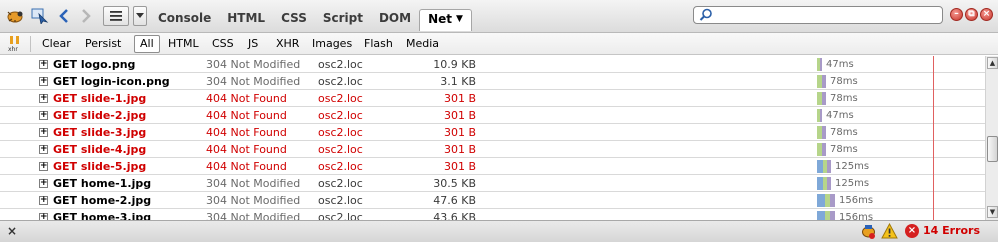  Describe the element at coordinates (12, 231) in the screenshot. I see `close-icon: ×` at that location.